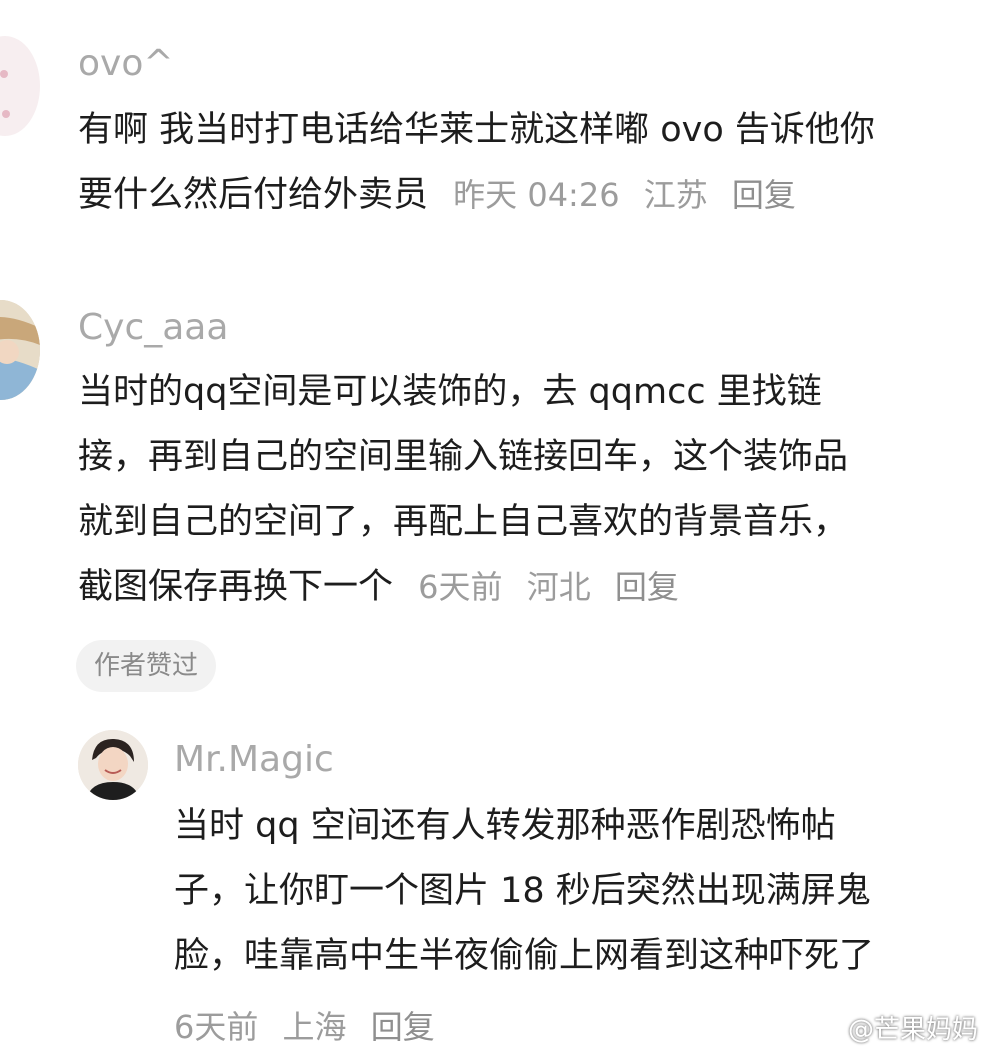  I want to click on comment-line: 脸，哇靠高中生半夜偷偷上网看到这种吓死了, so click(524, 956).